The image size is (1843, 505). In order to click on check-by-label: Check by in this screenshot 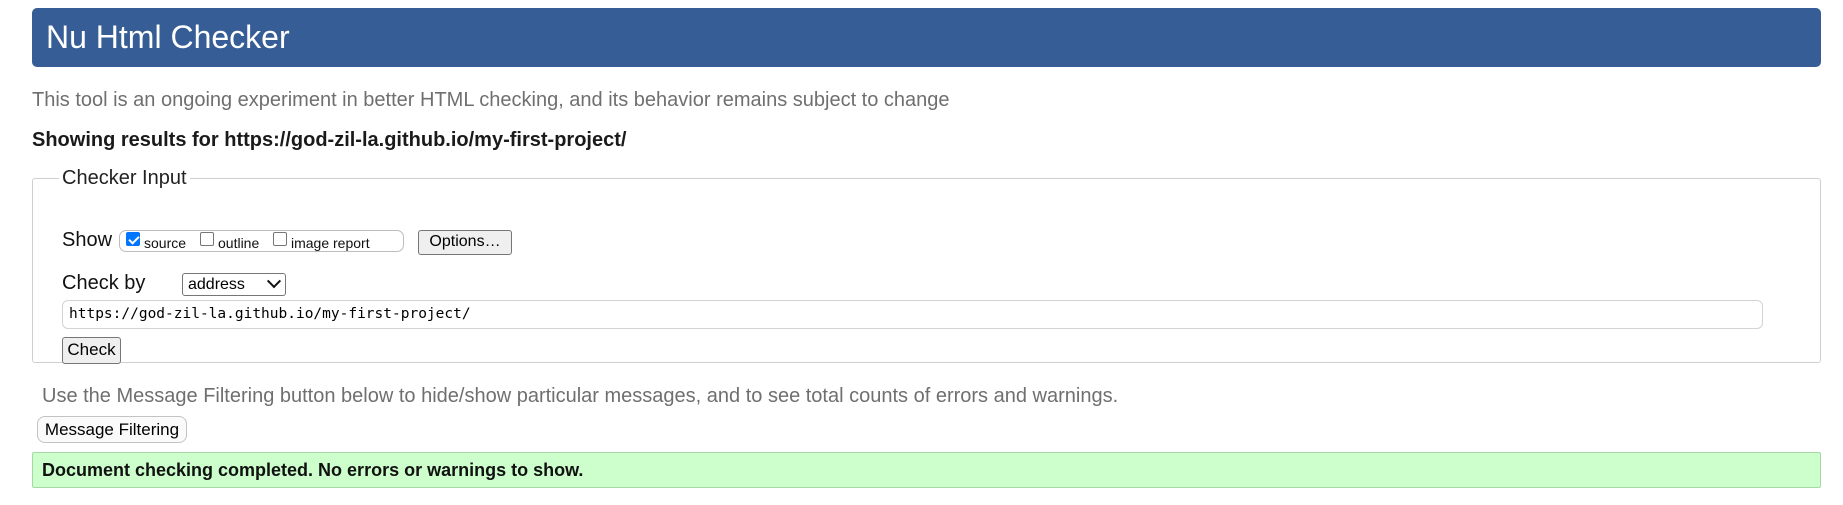, I will do `click(104, 283)`.